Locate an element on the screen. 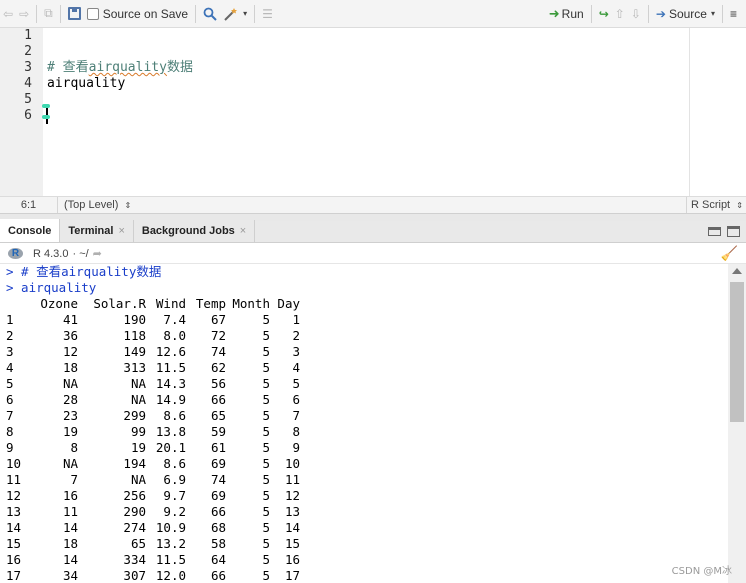  table-row: 6 28 NA 14.9 66 5 6 is located at coordinates (150, 400).